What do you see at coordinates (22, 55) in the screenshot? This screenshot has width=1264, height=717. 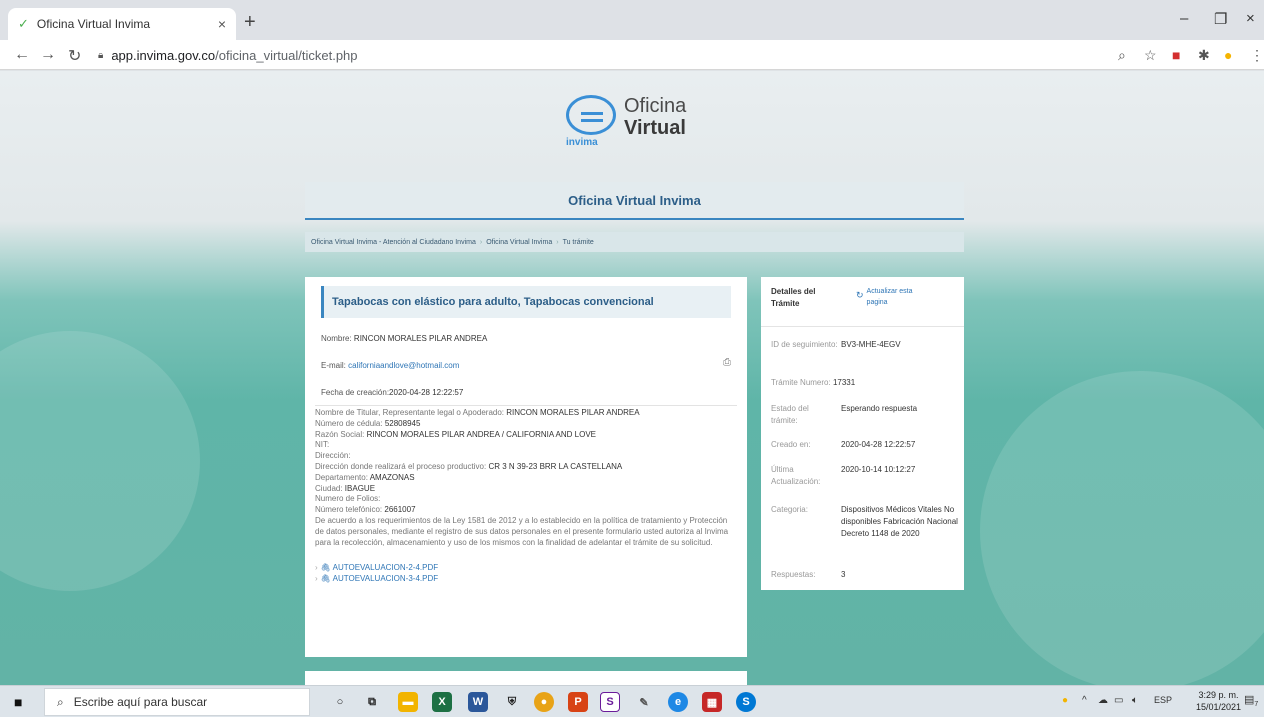 I see `back-arrow-icon: ←` at bounding box center [22, 55].